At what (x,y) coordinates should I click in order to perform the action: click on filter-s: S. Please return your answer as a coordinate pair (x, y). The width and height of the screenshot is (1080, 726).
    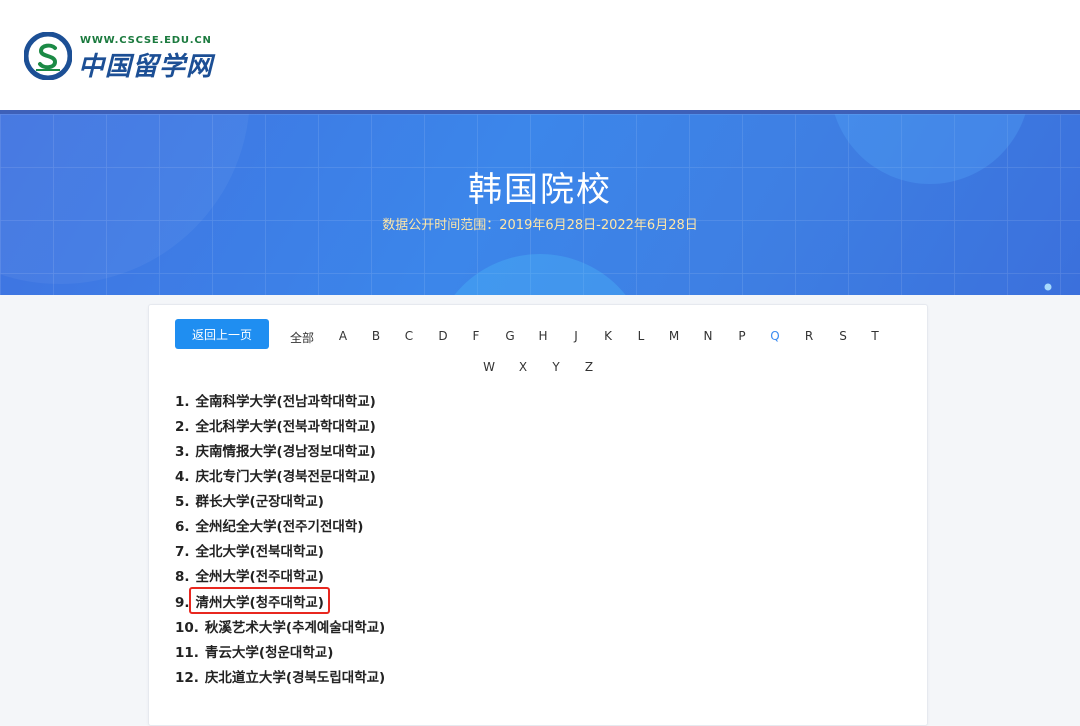
    Looking at the image, I should click on (843, 336).